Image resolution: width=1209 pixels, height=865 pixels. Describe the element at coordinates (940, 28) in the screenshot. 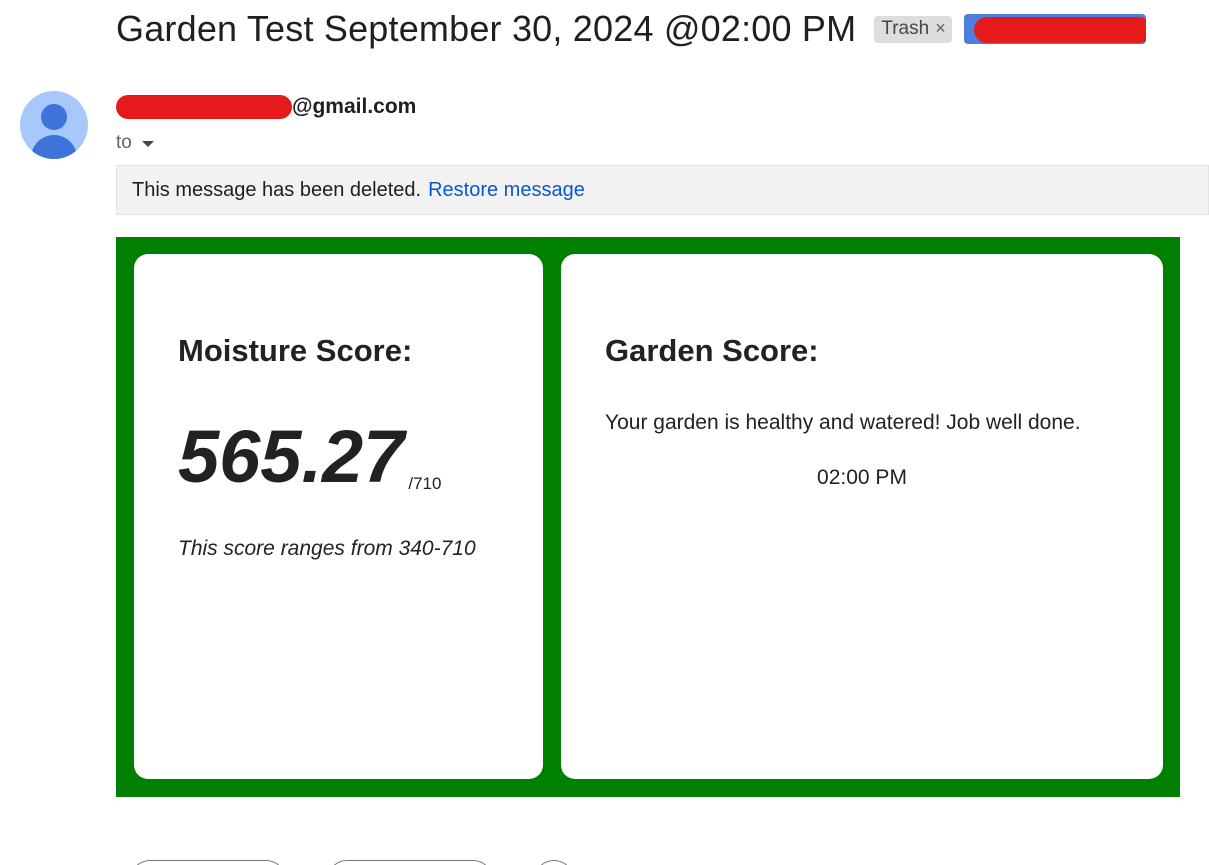

I see `remove-label-icon: ×` at that location.